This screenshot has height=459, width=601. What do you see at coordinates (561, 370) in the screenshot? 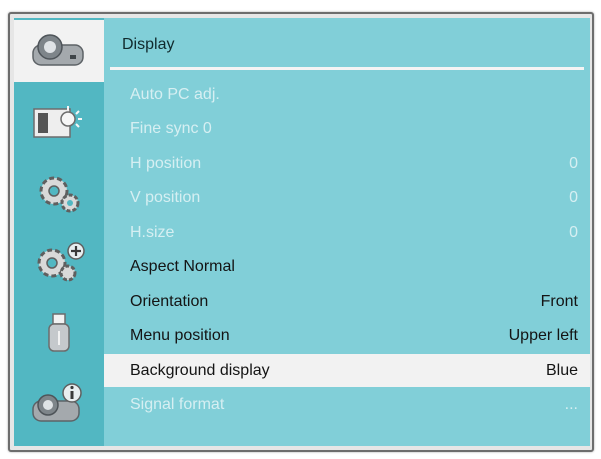
I see `menu-item-value: Blue` at bounding box center [561, 370].